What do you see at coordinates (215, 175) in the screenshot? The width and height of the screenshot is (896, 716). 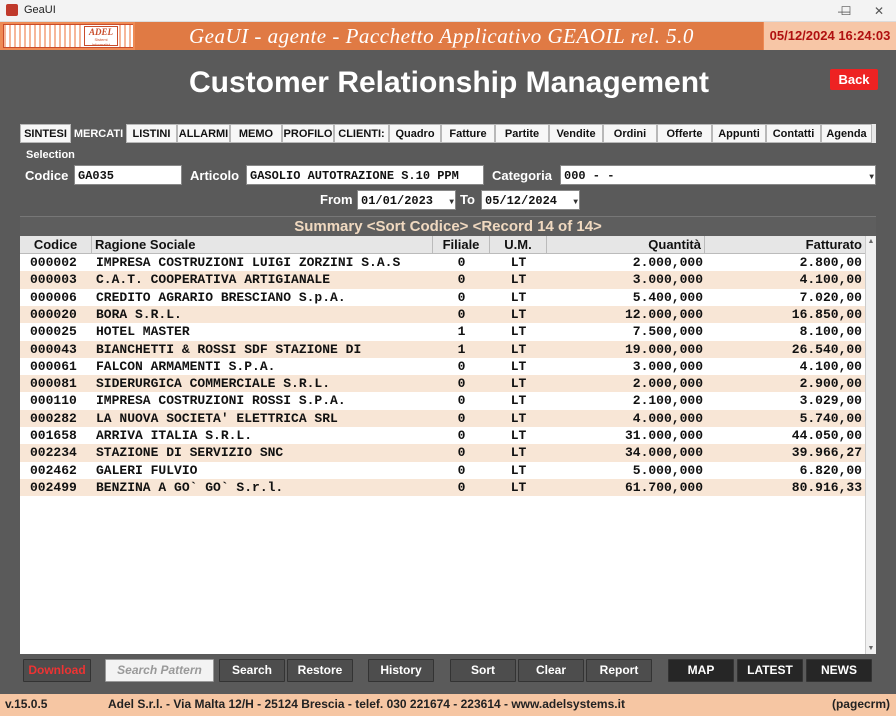 I see `articolo-label: Articolo` at bounding box center [215, 175].